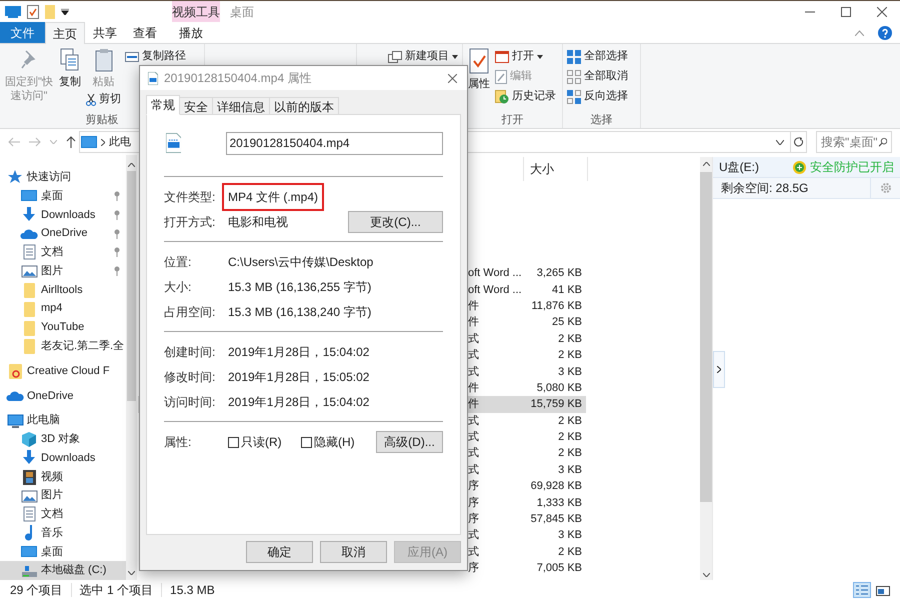 This screenshot has height=600, width=900. Describe the element at coordinates (103, 99) in the screenshot. I see `ribbon-button: 剪切` at that location.